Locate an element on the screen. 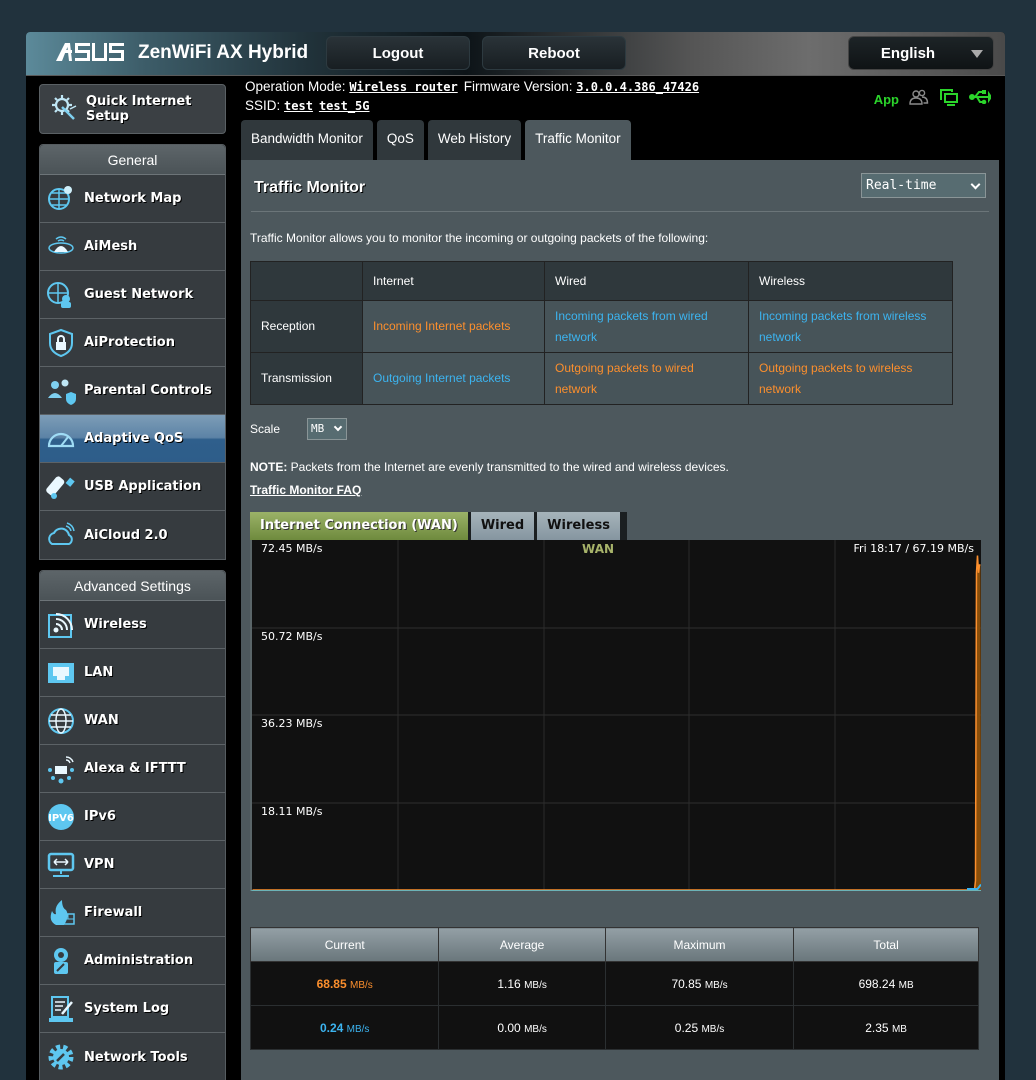  sidebar-item-firewall: Firewall is located at coordinates (132, 913).